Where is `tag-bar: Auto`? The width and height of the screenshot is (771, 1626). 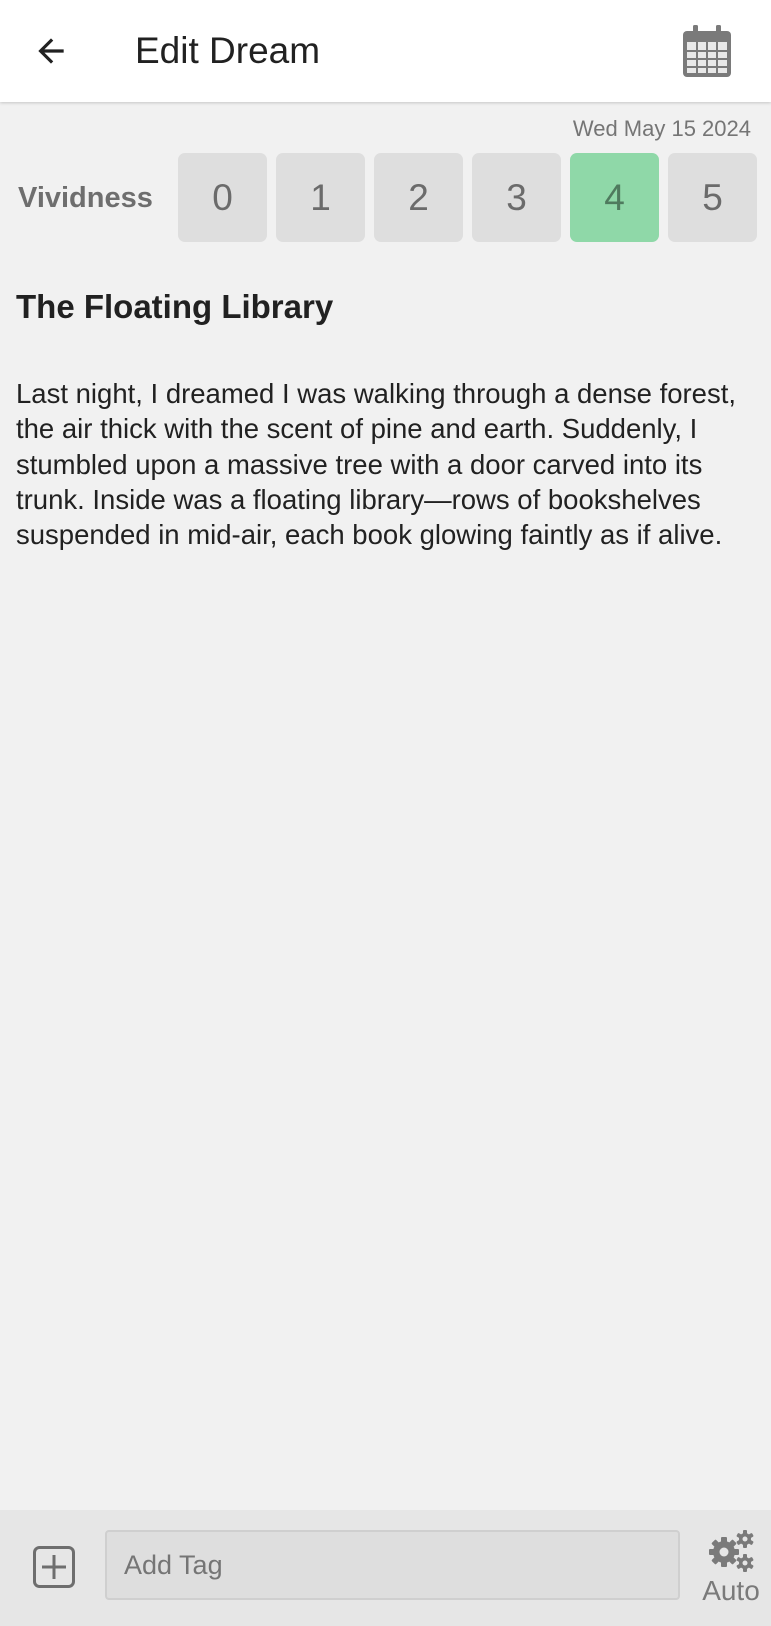 tag-bar: Auto is located at coordinates (385, 1568).